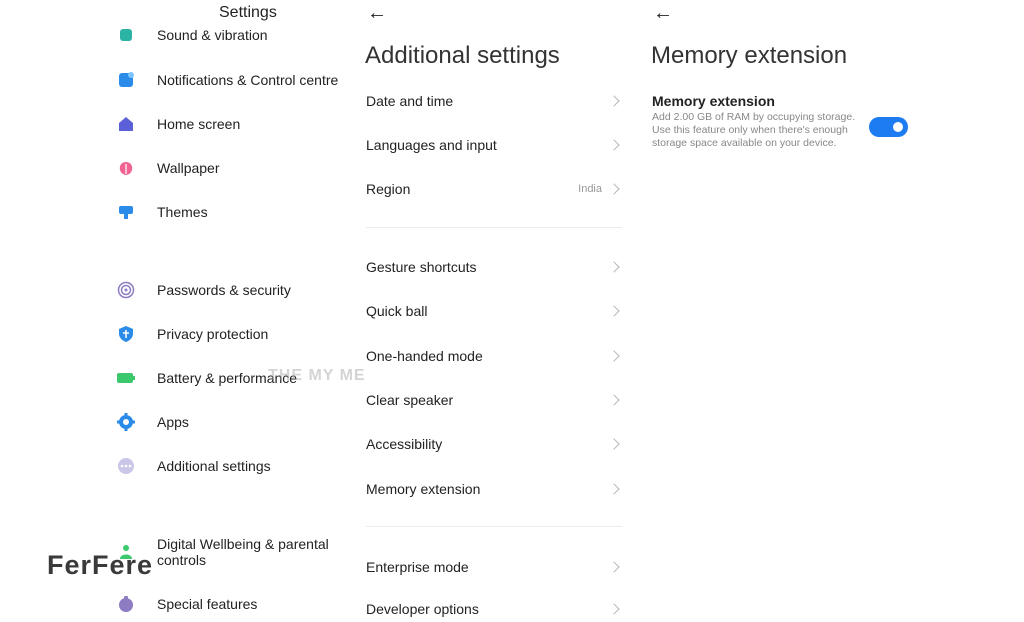 The width and height of the screenshot is (1024, 622). I want to click on flower-icon, so click(126, 168).